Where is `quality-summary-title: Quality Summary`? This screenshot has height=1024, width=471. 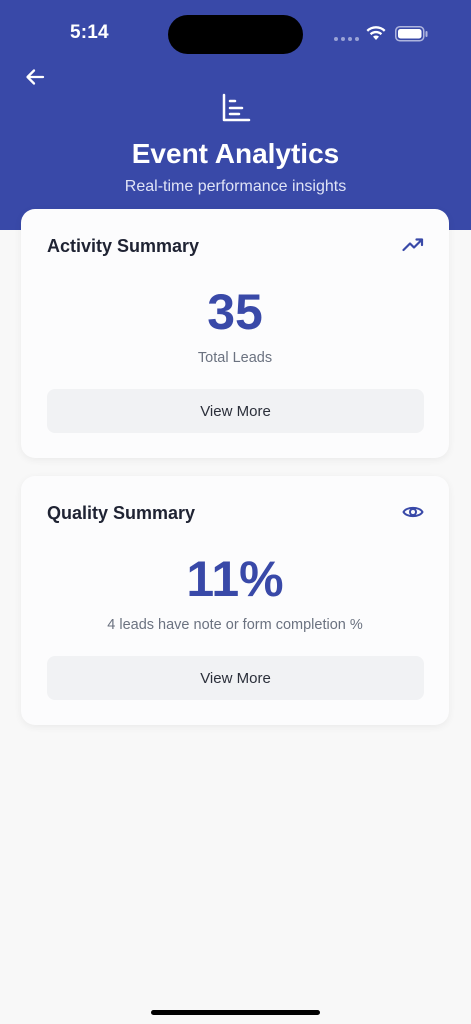
quality-summary-title: Quality Summary is located at coordinates (121, 513).